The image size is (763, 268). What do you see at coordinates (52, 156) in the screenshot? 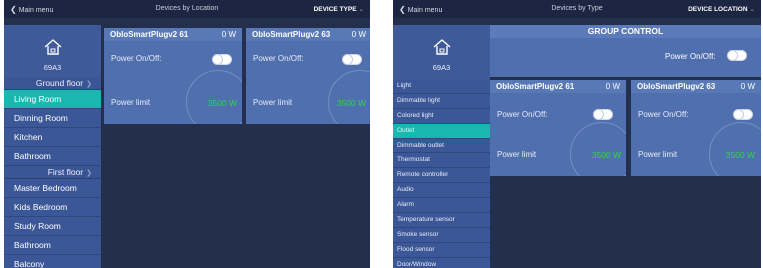
I see `sidebar-item-bathroom-ground: Bathroom` at bounding box center [52, 156].